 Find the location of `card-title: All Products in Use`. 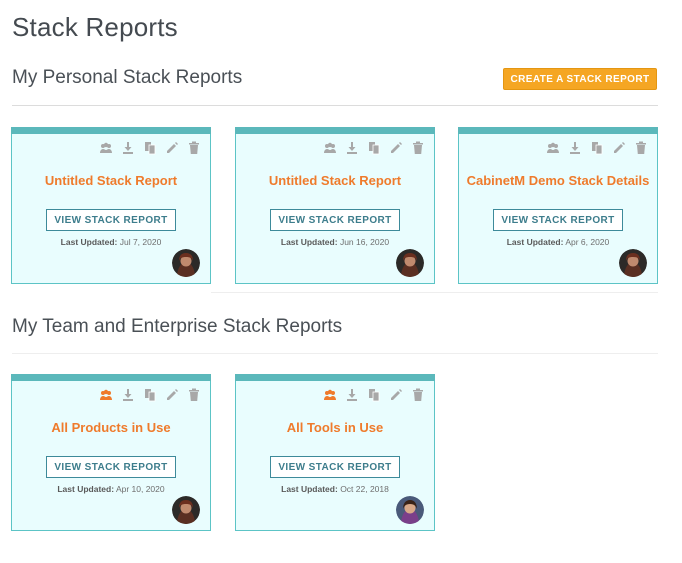

card-title: All Products in Use is located at coordinates (111, 427).